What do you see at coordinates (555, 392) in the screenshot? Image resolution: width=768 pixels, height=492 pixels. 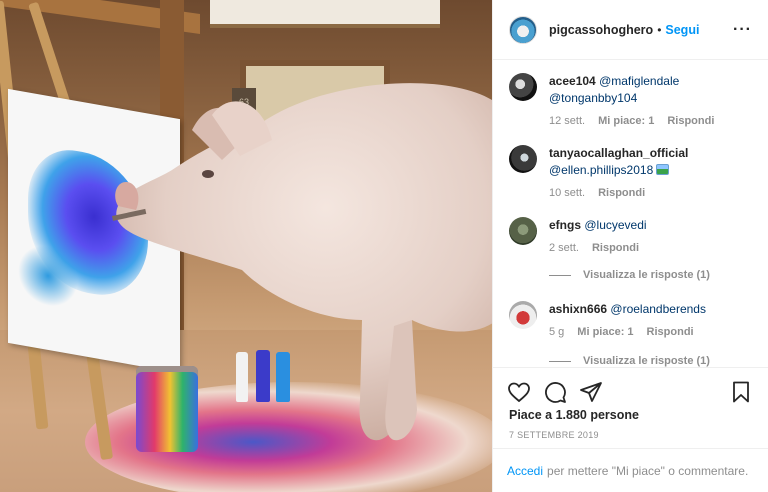 I see `comment-icon` at bounding box center [555, 392].